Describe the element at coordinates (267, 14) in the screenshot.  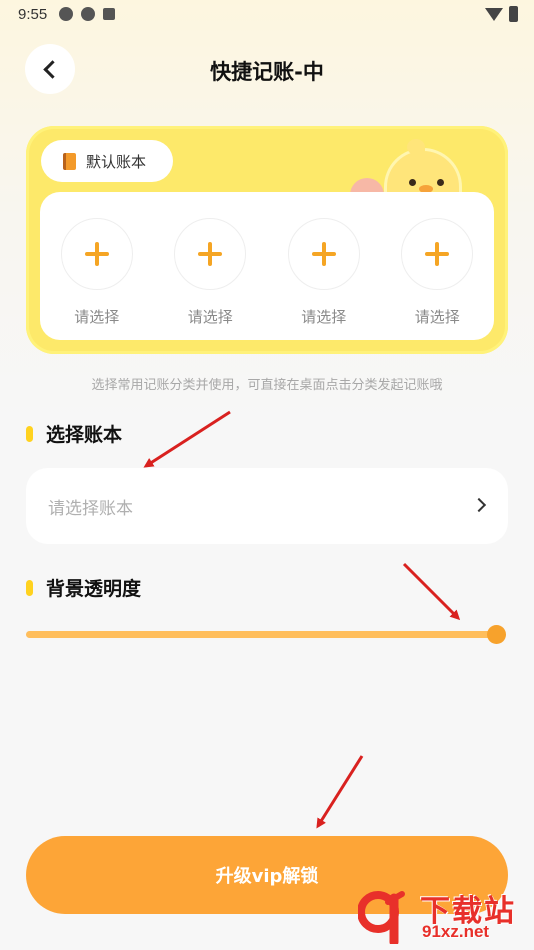
I see `status-bar: 9:55` at that location.